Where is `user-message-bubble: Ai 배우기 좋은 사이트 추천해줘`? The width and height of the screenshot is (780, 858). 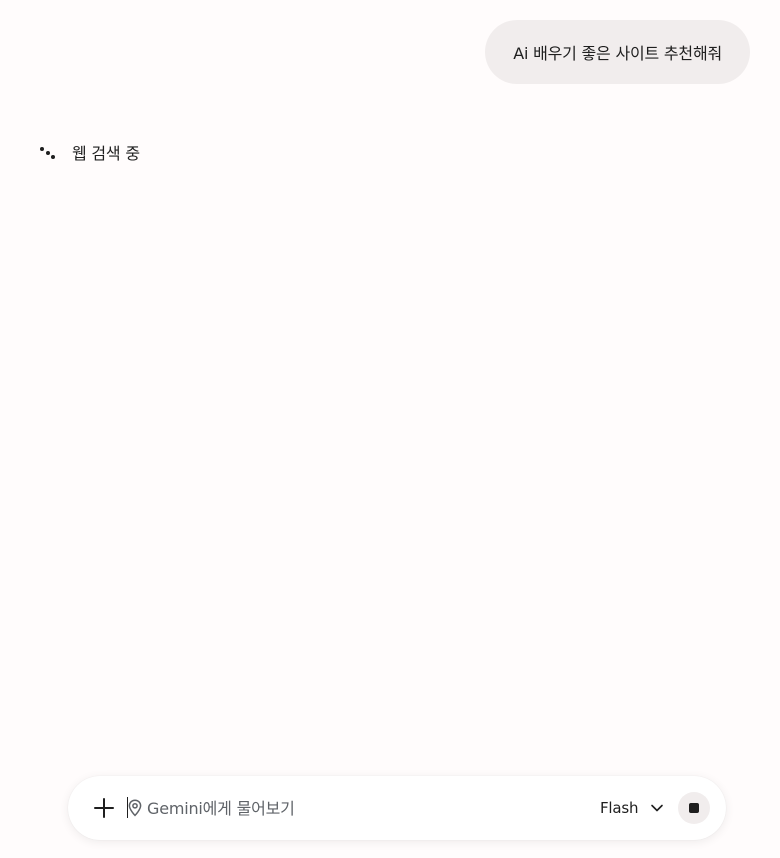
user-message-bubble: Ai 배우기 좋은 사이트 추천해줘 is located at coordinates (617, 52).